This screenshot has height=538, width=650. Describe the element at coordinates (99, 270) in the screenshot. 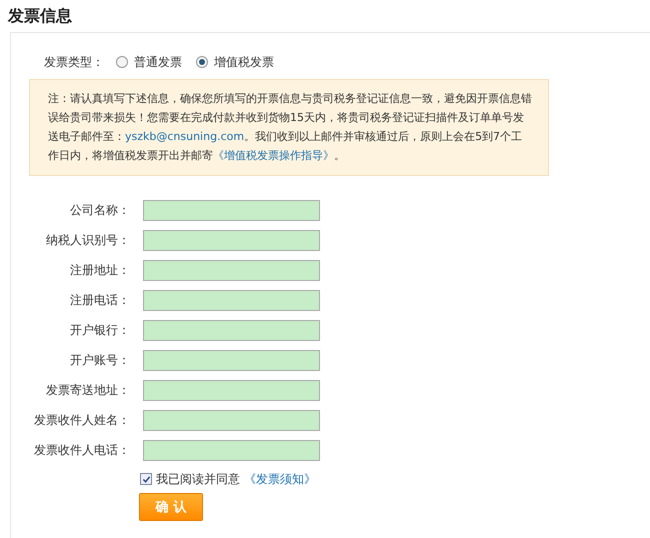

I see `field-label: 注册地址：` at that location.